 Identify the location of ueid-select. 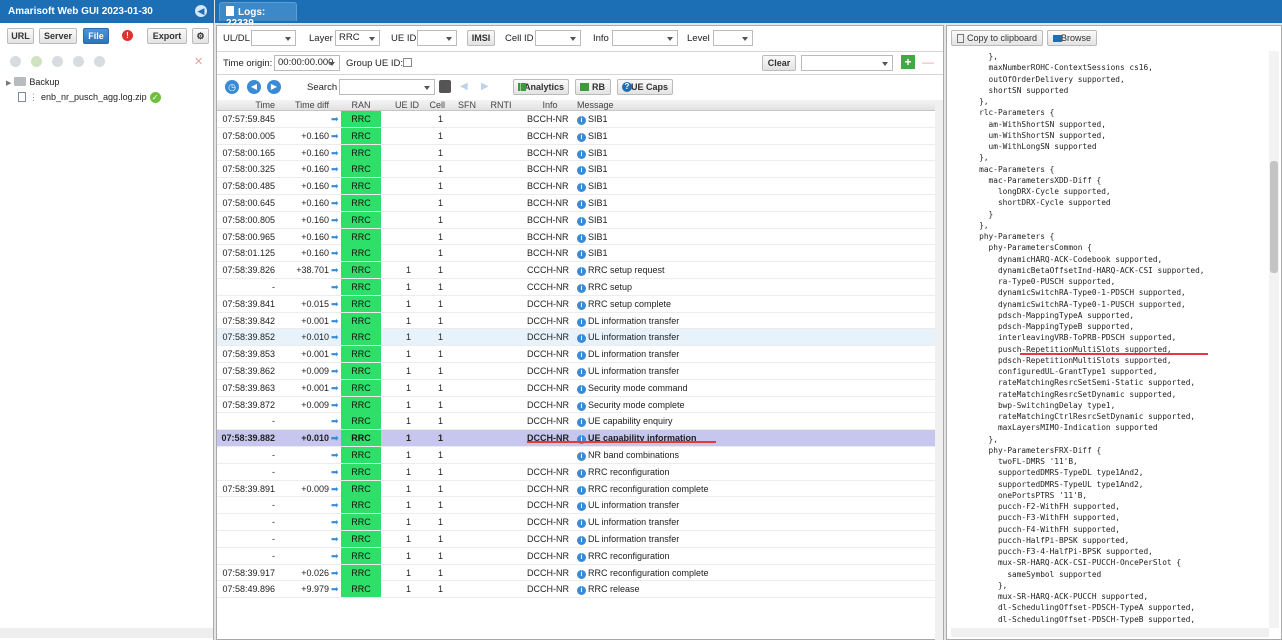
(437, 38).